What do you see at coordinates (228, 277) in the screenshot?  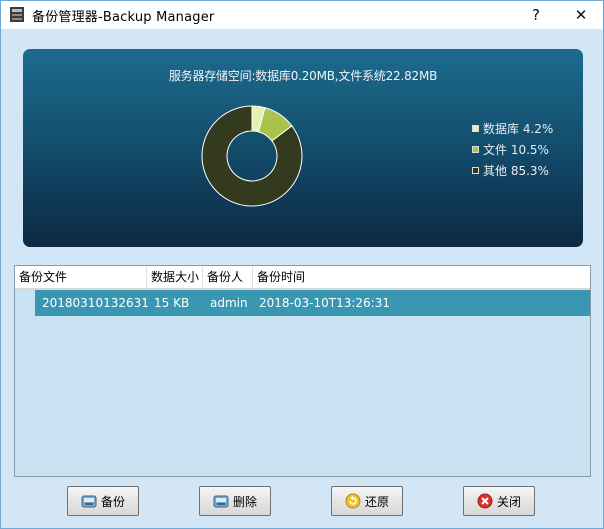 I see `column-header-backup-user: 备份人` at bounding box center [228, 277].